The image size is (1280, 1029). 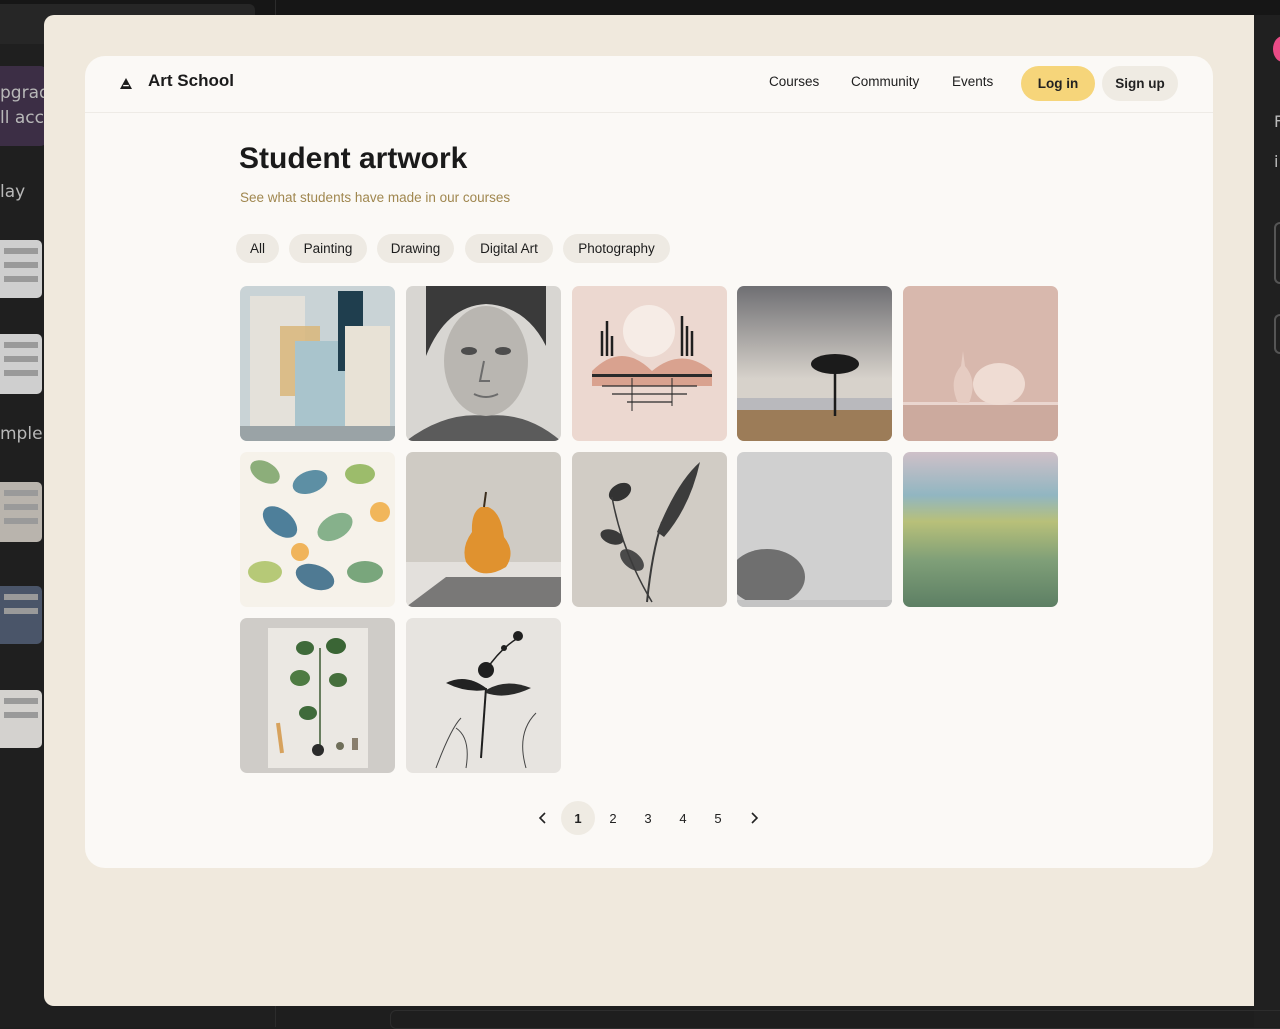 What do you see at coordinates (648, 818) in the screenshot?
I see `pagination-page-3: 3` at bounding box center [648, 818].